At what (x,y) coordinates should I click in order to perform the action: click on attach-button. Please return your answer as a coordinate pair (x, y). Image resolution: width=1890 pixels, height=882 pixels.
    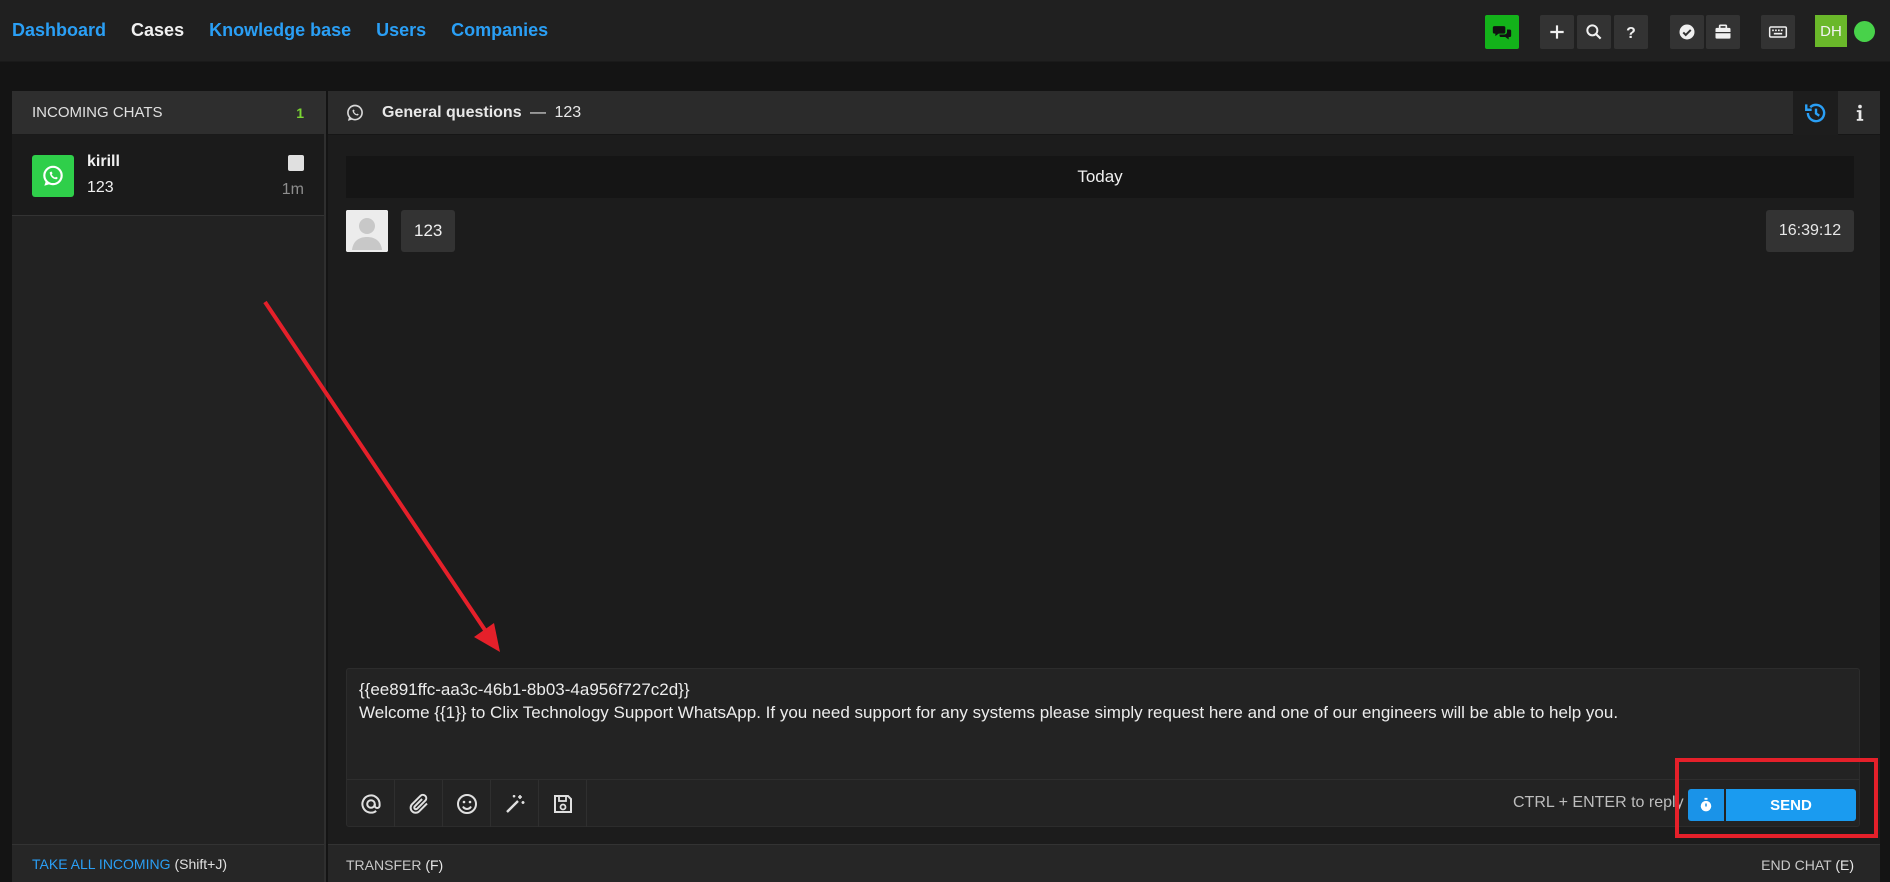
    Looking at the image, I should click on (419, 803).